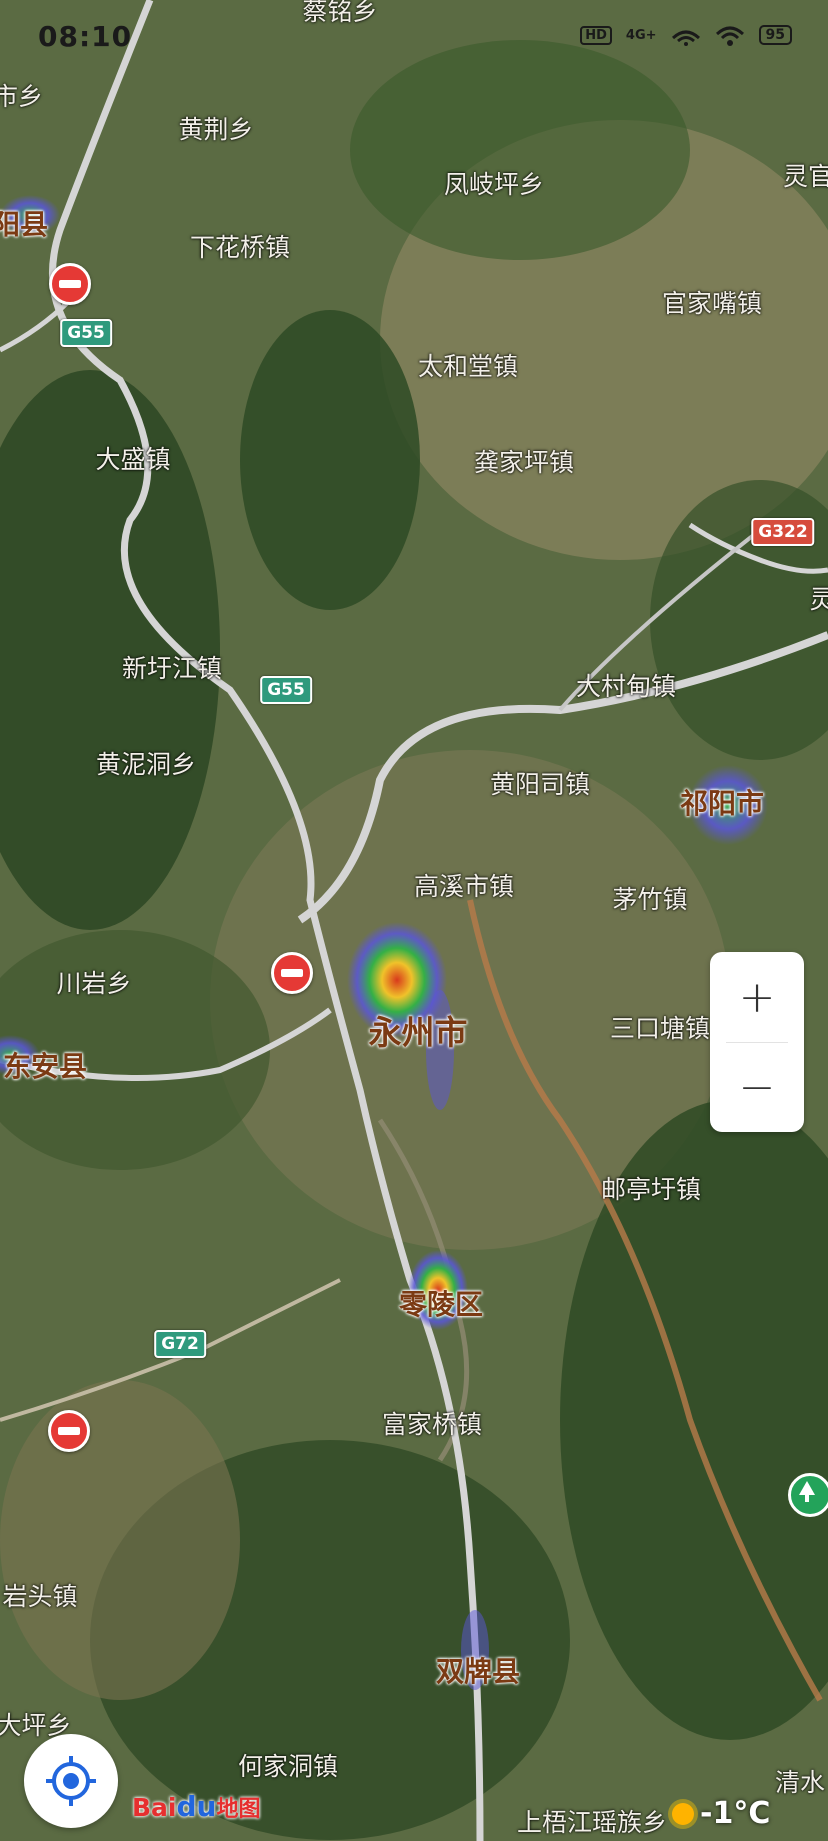 The width and height of the screenshot is (828, 1841). Describe the element at coordinates (712, 302) in the screenshot. I see `place-label: 官家嘴镇` at that location.